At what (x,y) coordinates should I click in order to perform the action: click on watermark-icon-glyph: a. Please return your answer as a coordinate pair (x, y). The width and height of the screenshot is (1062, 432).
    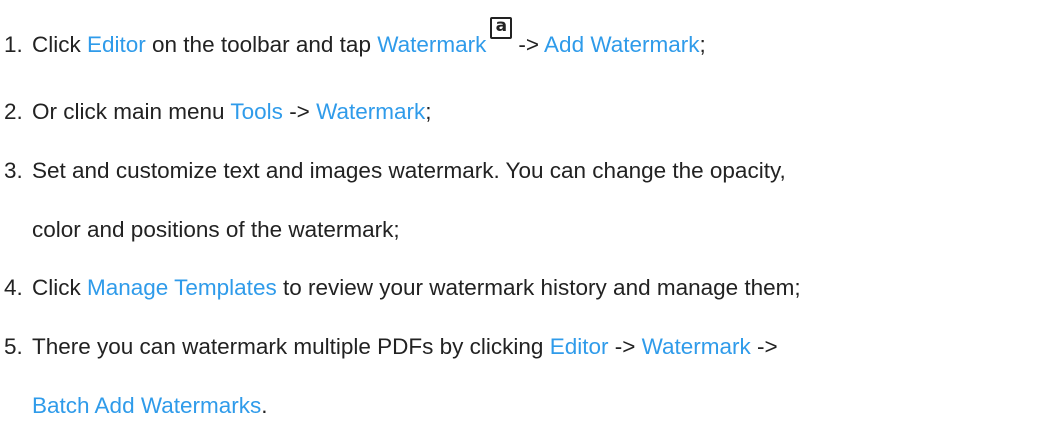
    Looking at the image, I should click on (501, 26).